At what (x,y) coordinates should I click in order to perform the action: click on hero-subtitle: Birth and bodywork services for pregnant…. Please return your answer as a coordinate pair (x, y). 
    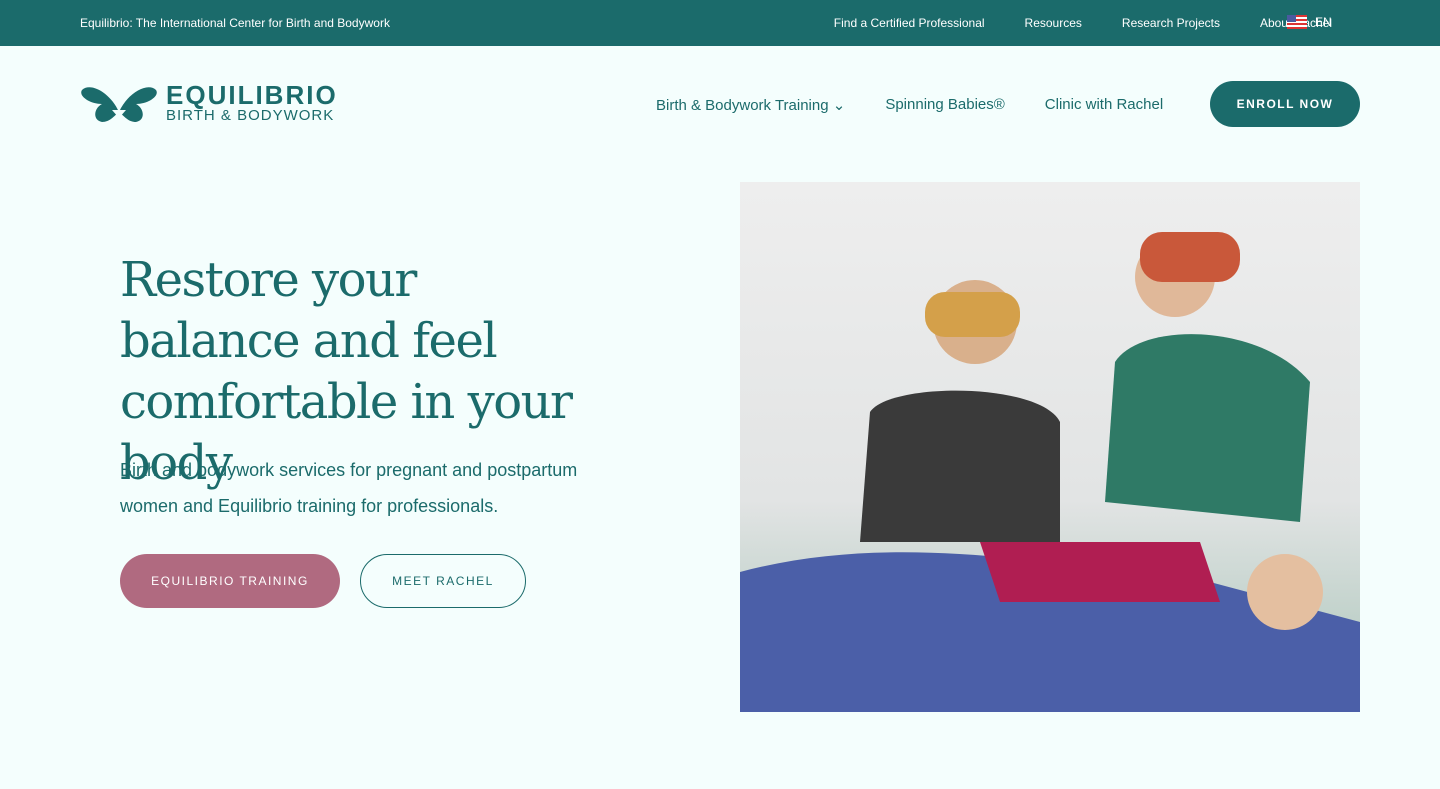
    Looking at the image, I should click on (349, 488).